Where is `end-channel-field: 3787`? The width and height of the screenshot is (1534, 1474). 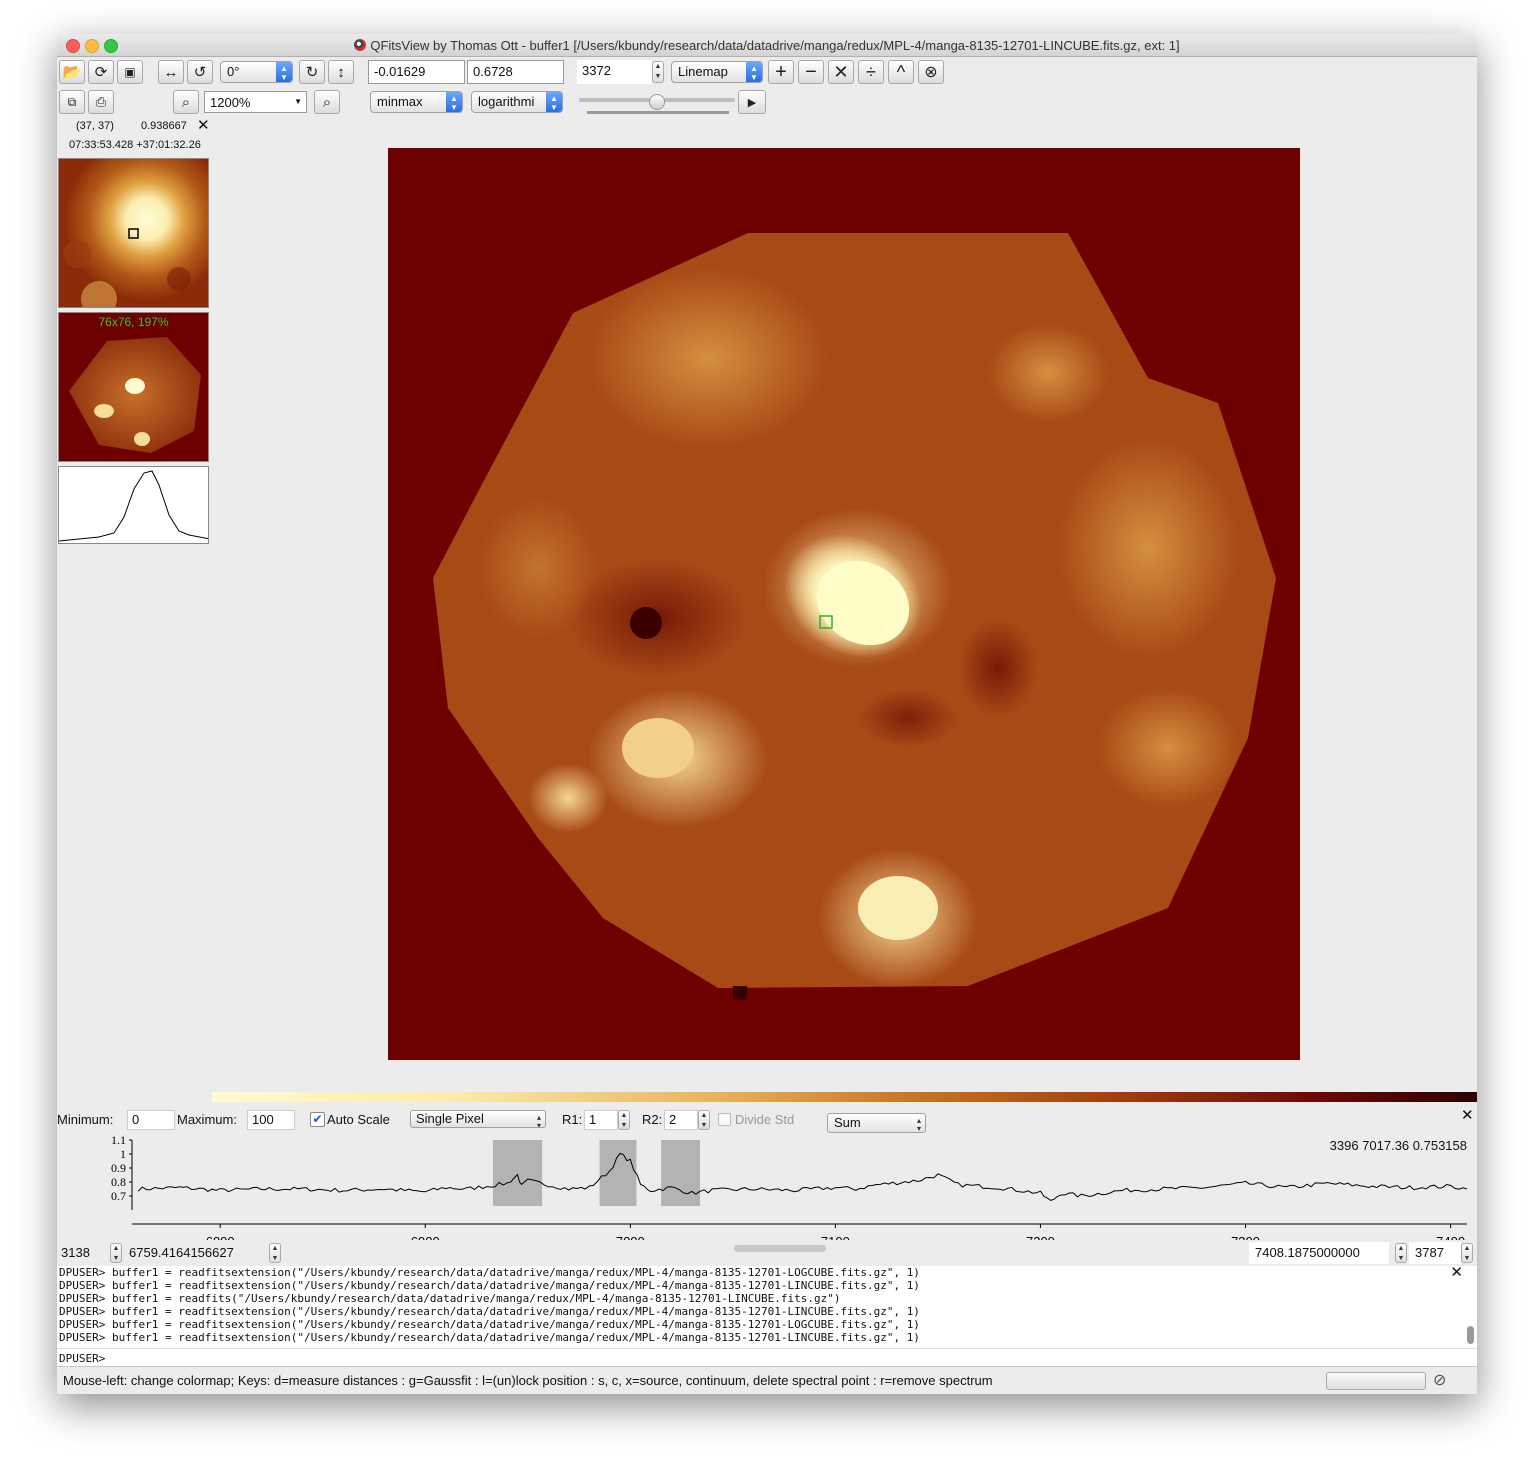
end-channel-field: 3787 is located at coordinates (1435, 1253).